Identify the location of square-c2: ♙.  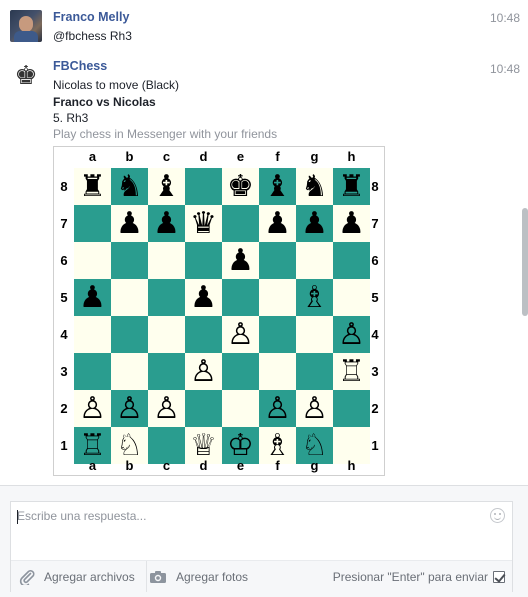
(166, 408).